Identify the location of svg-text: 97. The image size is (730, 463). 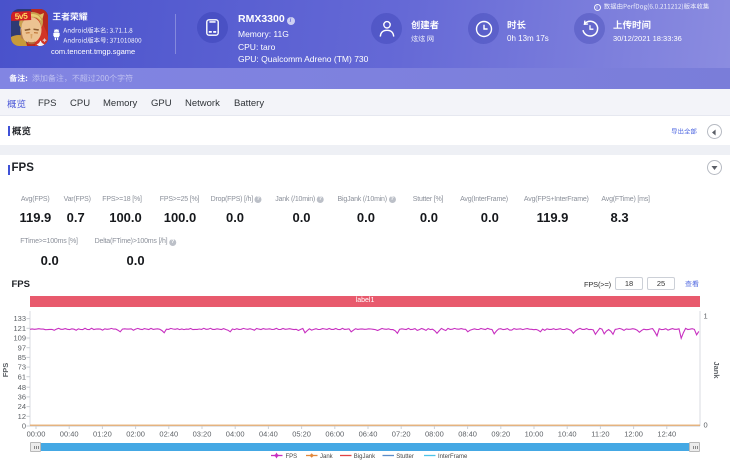
(22, 347).